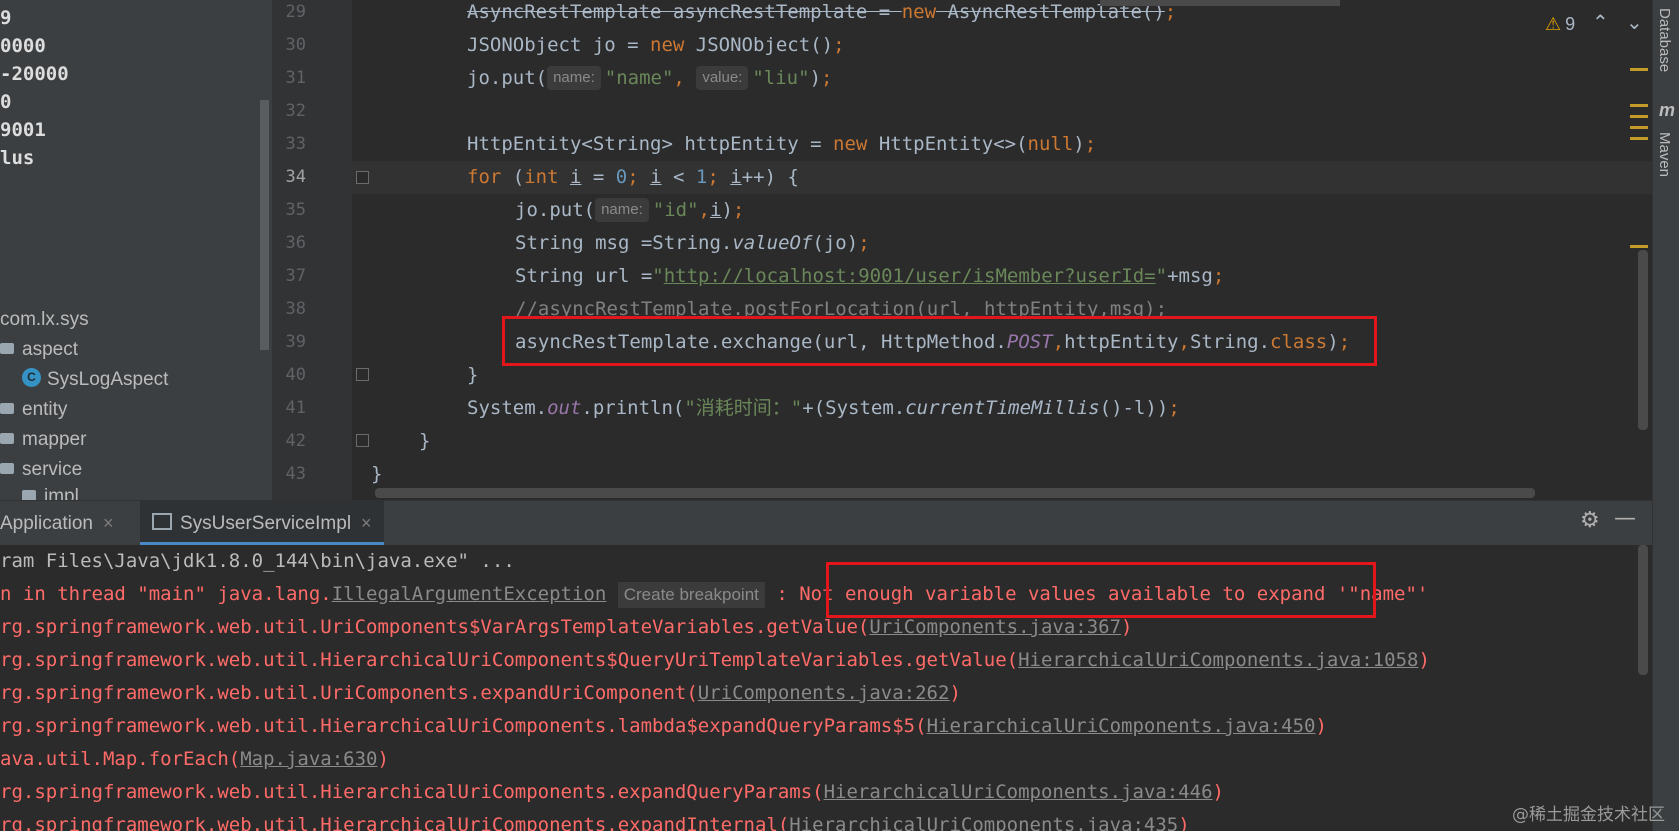 The image size is (1679, 831). I want to click on tree-folder-label: impl, so click(61, 493).